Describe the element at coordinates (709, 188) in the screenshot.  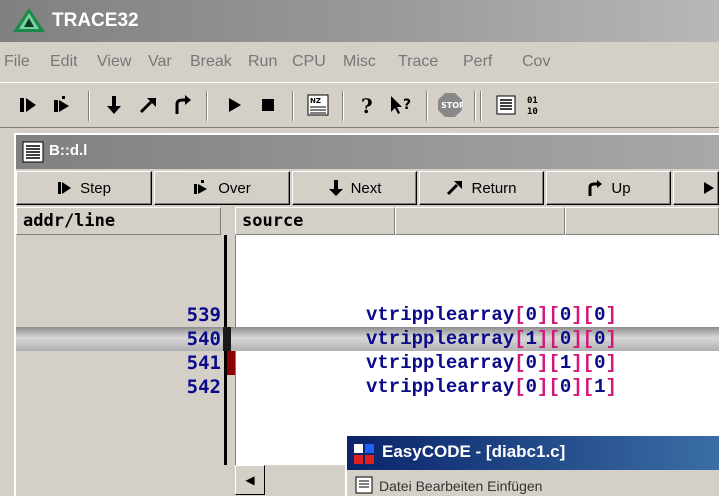
I see `go-btn-icon` at that location.